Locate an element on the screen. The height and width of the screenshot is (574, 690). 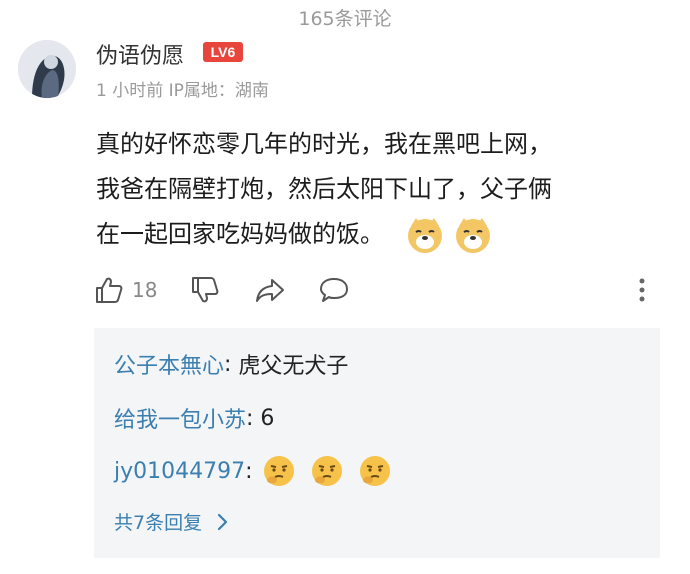
reply-item: 给我一包小苏: 6 is located at coordinates (194, 418).